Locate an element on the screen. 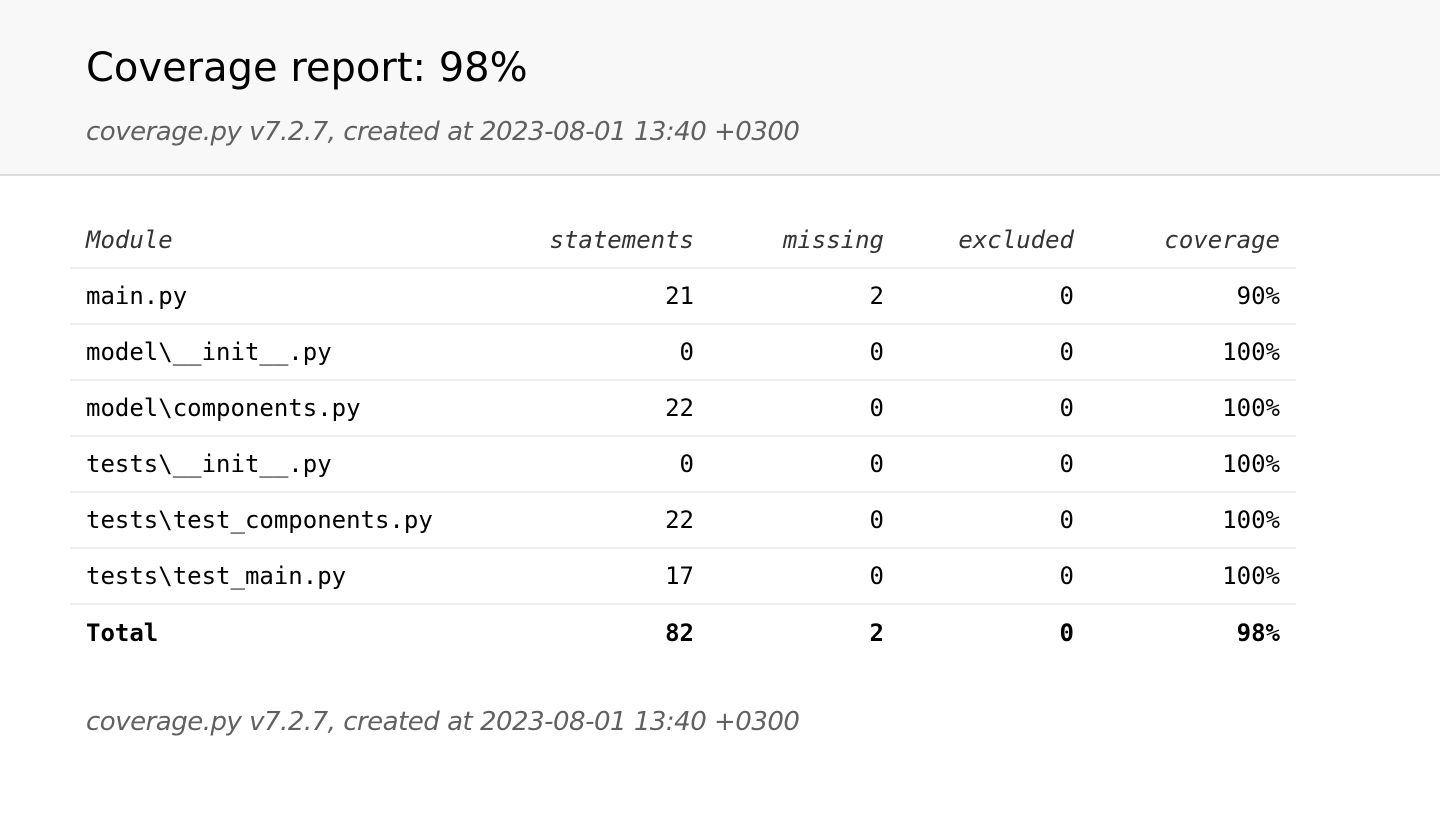 The image size is (1440, 836). table-footer: Total 82 2 0 98% is located at coordinates (683, 632).